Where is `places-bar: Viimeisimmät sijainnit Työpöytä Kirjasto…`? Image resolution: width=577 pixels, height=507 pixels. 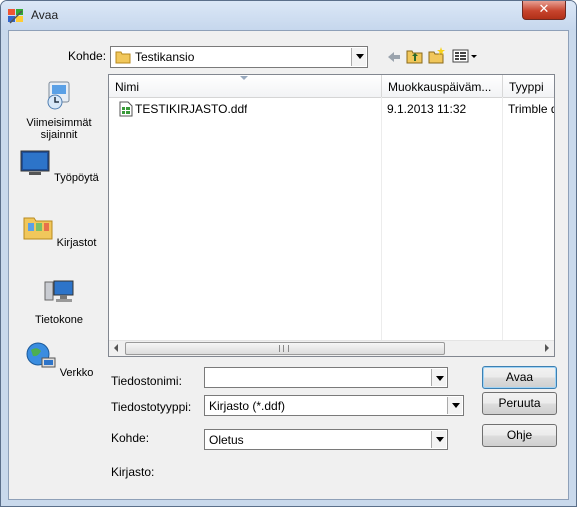 places-bar: Viimeisimmät sijainnit Työpöytä Kirjasto… is located at coordinates (59, 226).